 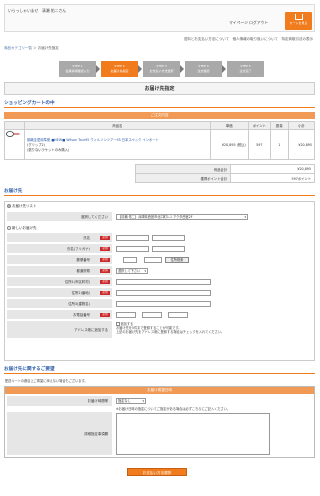 I want to click on phone3-input, so click(x=178, y=315).